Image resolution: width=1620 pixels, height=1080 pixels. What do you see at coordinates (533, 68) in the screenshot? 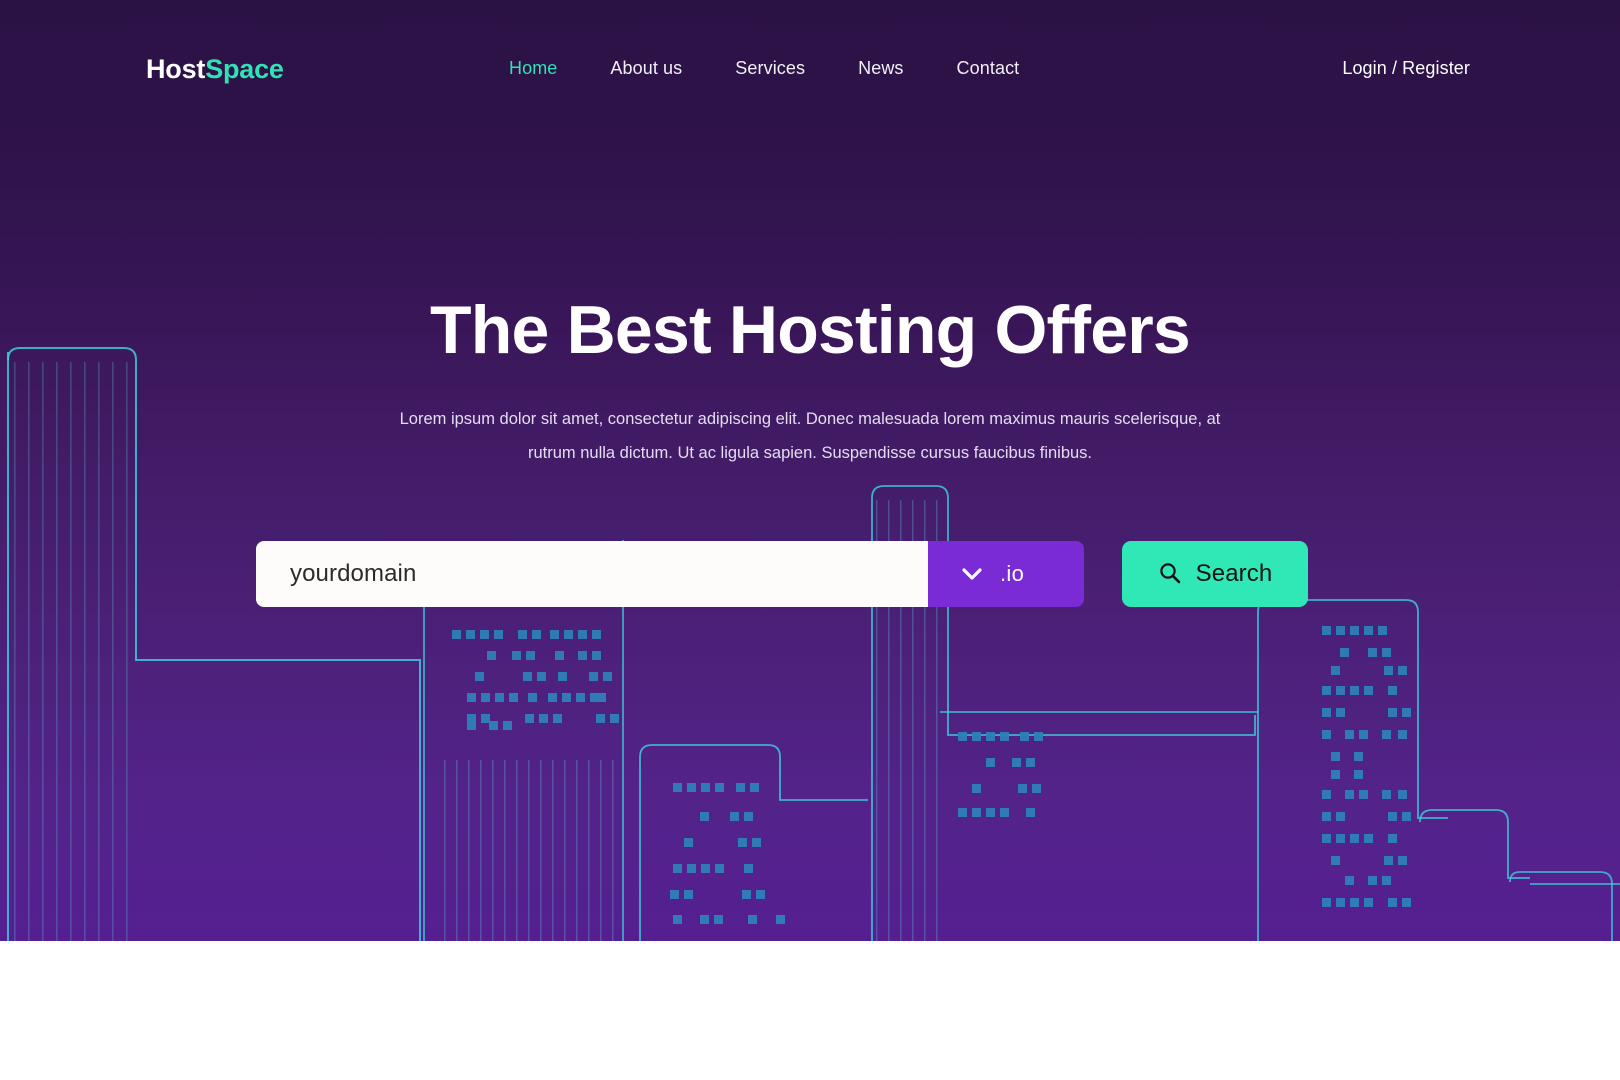
I see `nav-item-home: Home` at bounding box center [533, 68].